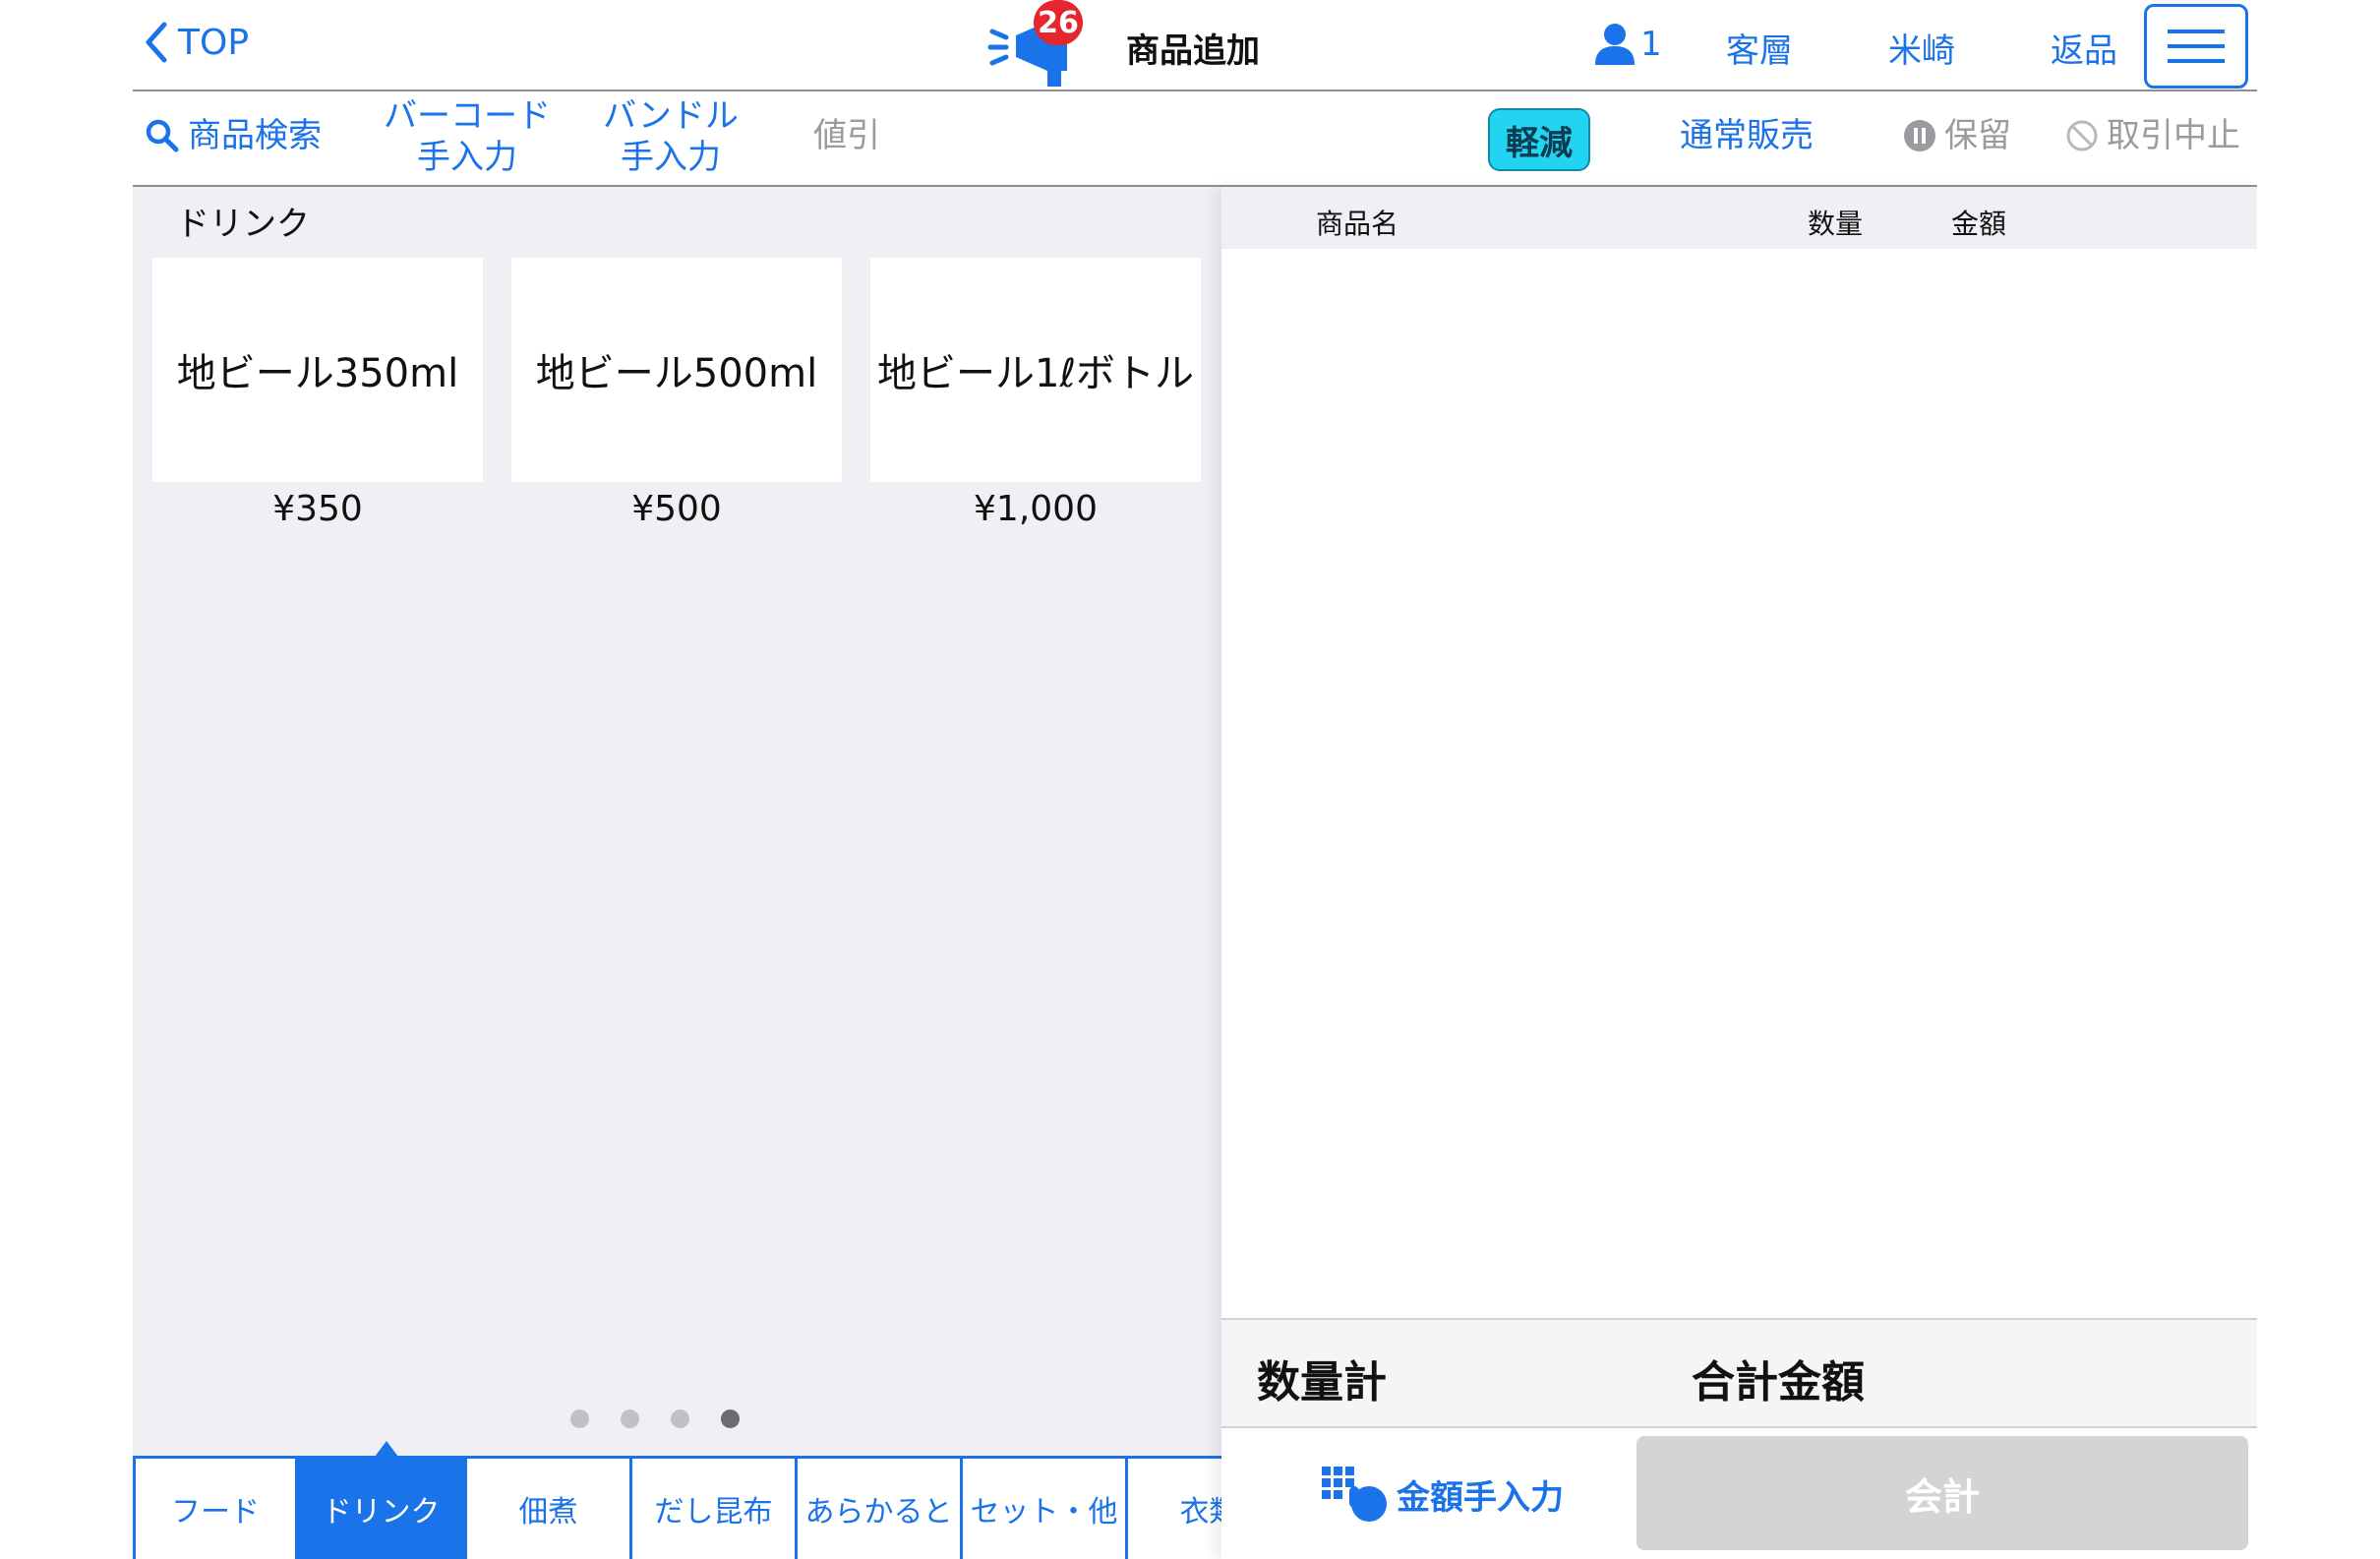 The image size is (2380, 1559). What do you see at coordinates (2084, 48) in the screenshot?
I see `return-link: 返品` at bounding box center [2084, 48].